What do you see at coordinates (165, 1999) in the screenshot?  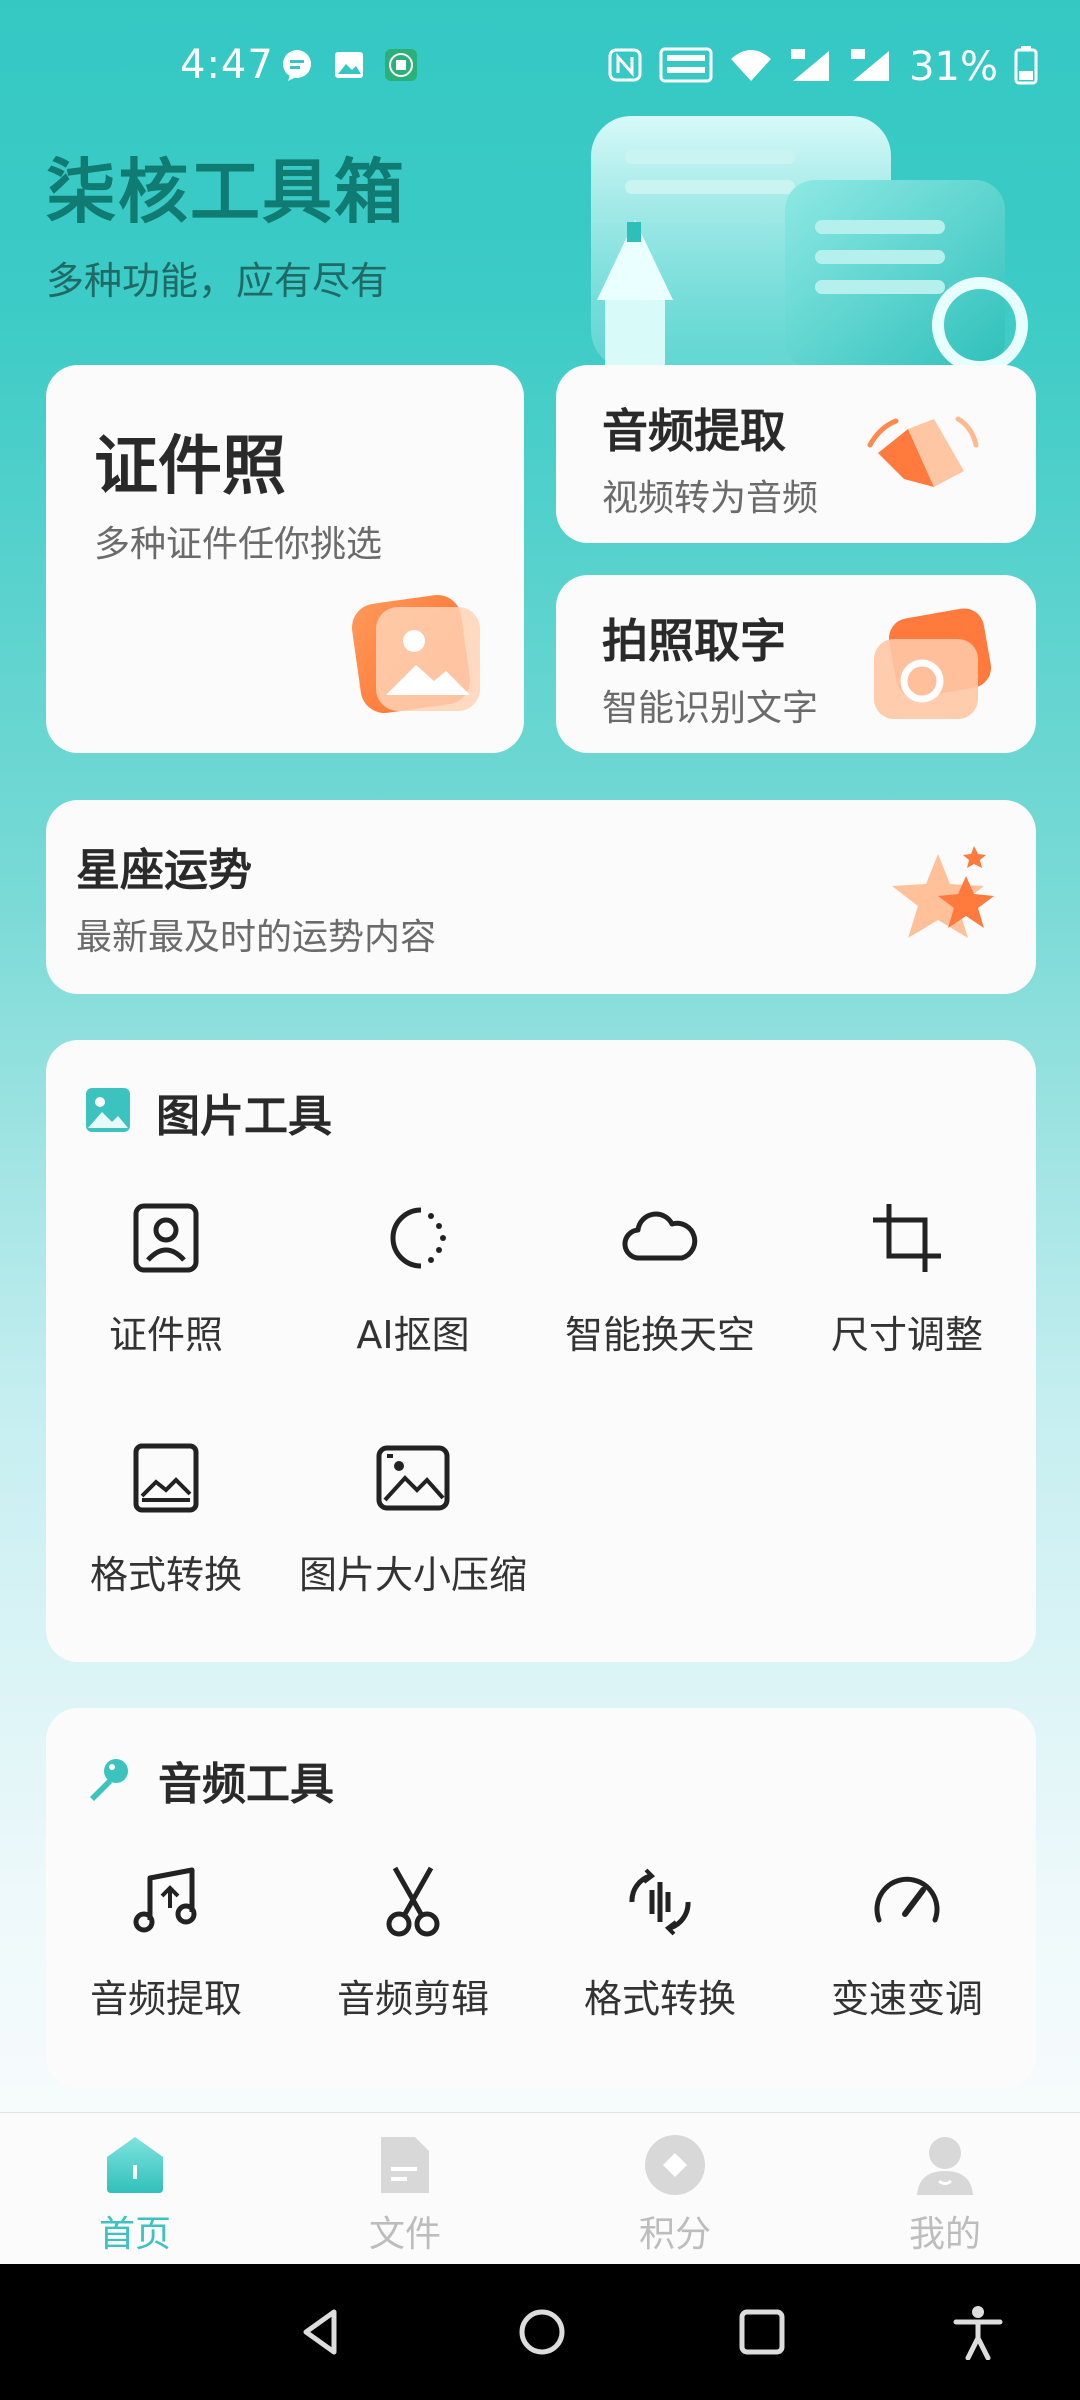 I see `tool-label: 音频提取` at bounding box center [165, 1999].